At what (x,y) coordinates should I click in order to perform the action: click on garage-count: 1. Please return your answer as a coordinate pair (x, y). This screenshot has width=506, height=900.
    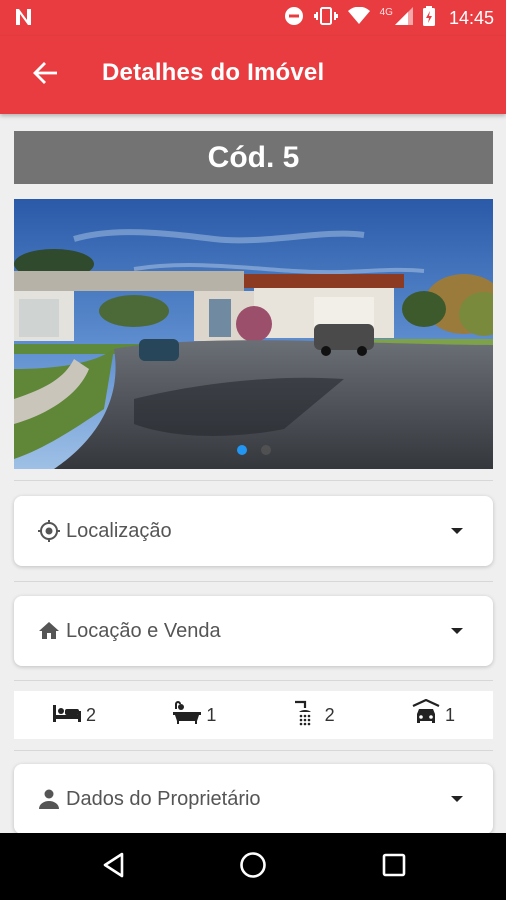
    Looking at the image, I should click on (449, 714).